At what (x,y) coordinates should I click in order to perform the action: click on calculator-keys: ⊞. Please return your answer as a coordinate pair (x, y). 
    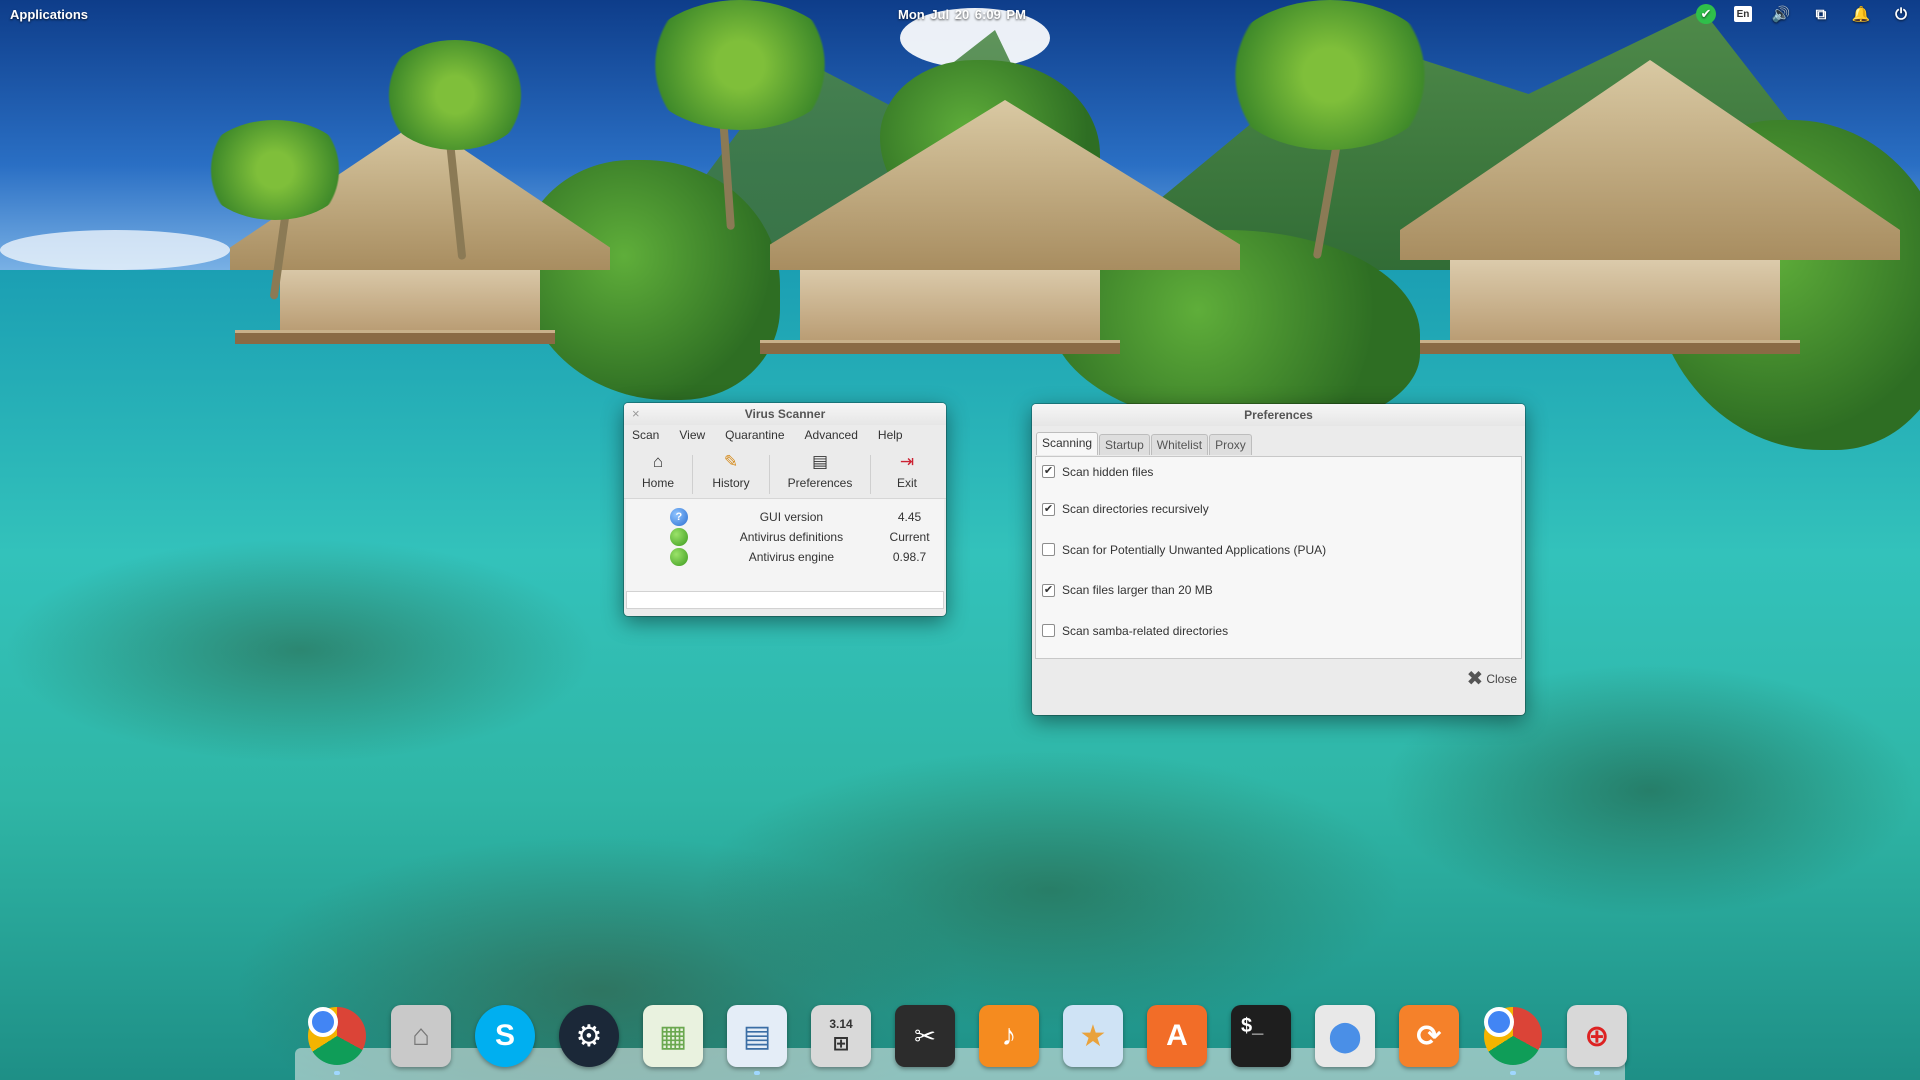
    Looking at the image, I should click on (841, 1043).